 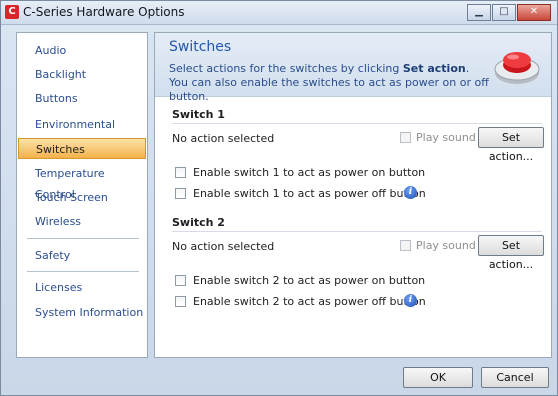 I want to click on window-title: C-Series Hardware Options, so click(x=104, y=12).